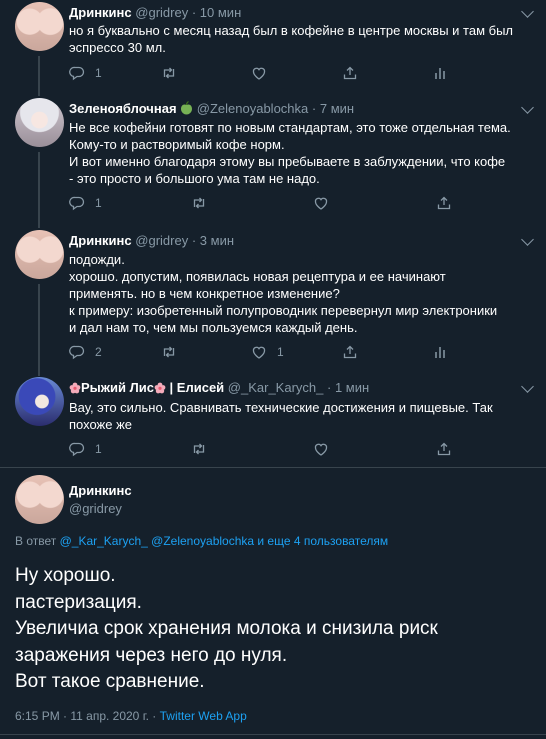  I want to click on source-link: Twitter Web App, so click(203, 716).